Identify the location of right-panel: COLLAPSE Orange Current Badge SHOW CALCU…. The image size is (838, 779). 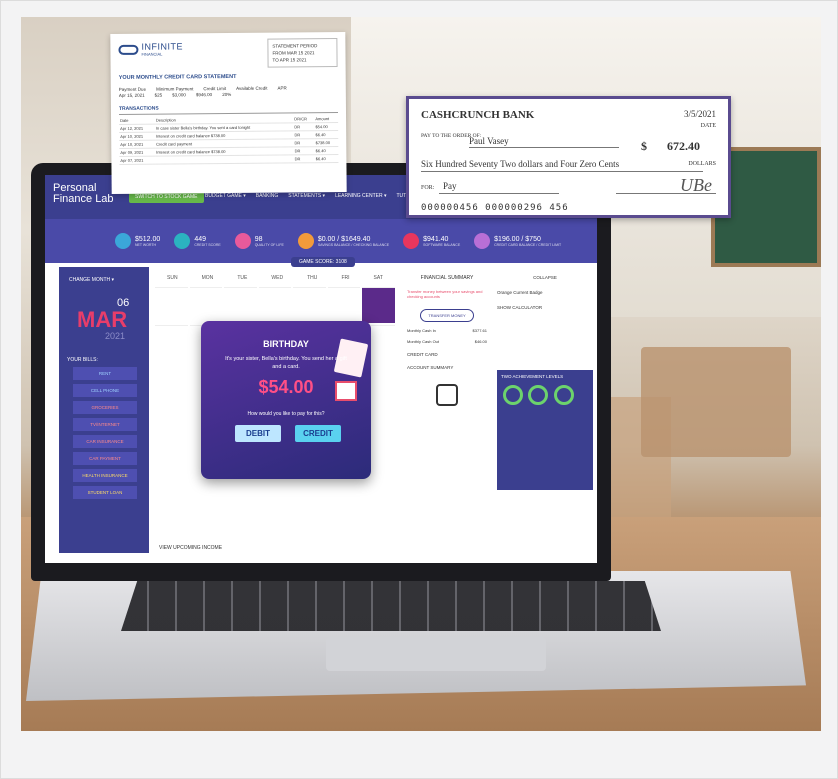
(545, 410).